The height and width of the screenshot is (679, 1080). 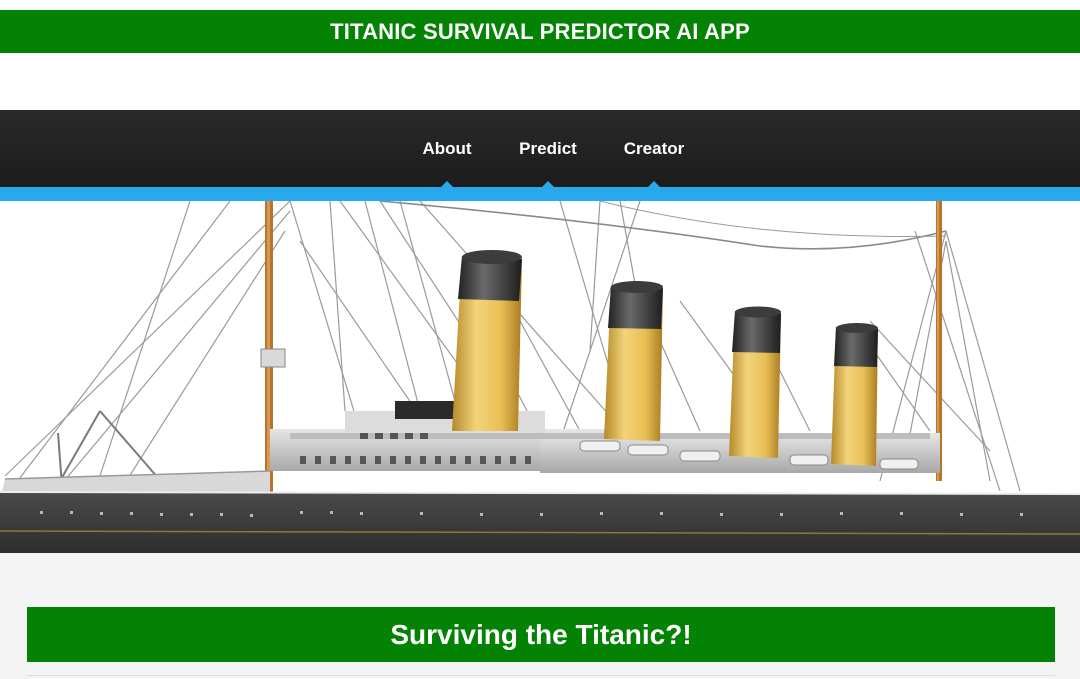 I want to click on app-title-banner: TITANIC SURVIVAL PREDICTOR AI APP, so click(x=540, y=31).